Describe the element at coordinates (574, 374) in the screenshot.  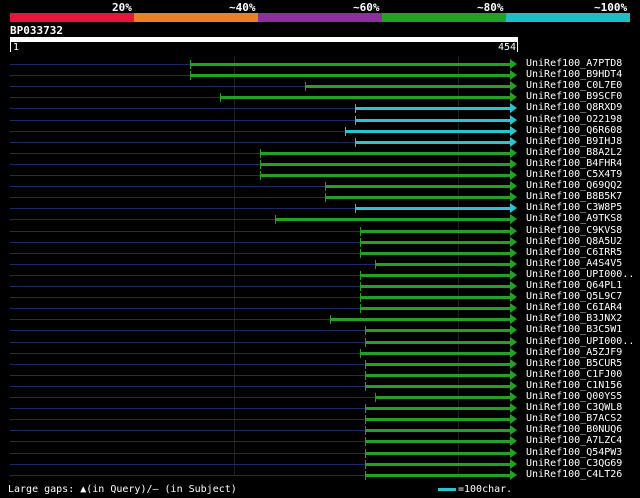
I see `hit-name-link: UniRef100_C1FJ00` at that location.